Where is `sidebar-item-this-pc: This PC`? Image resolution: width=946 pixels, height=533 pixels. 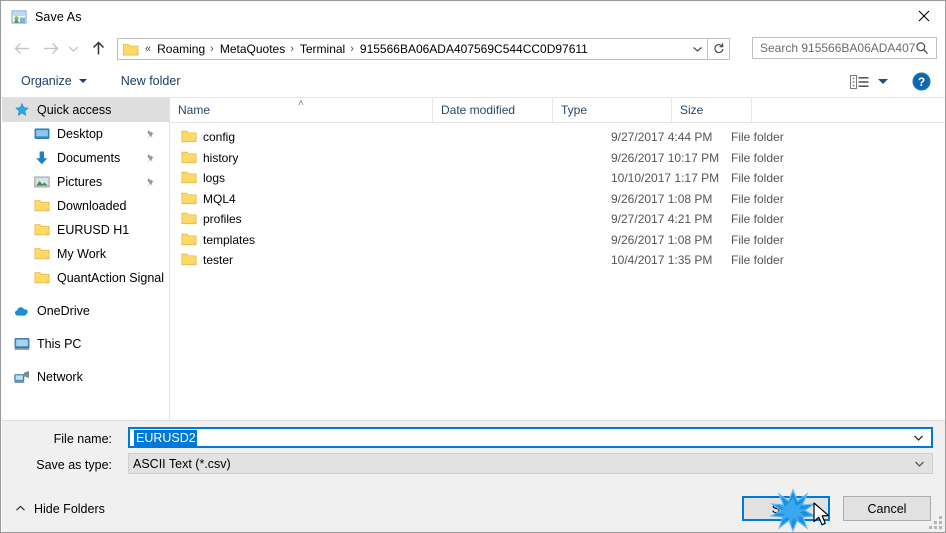
sidebar-item-this-pc: This PC is located at coordinates (85, 344).